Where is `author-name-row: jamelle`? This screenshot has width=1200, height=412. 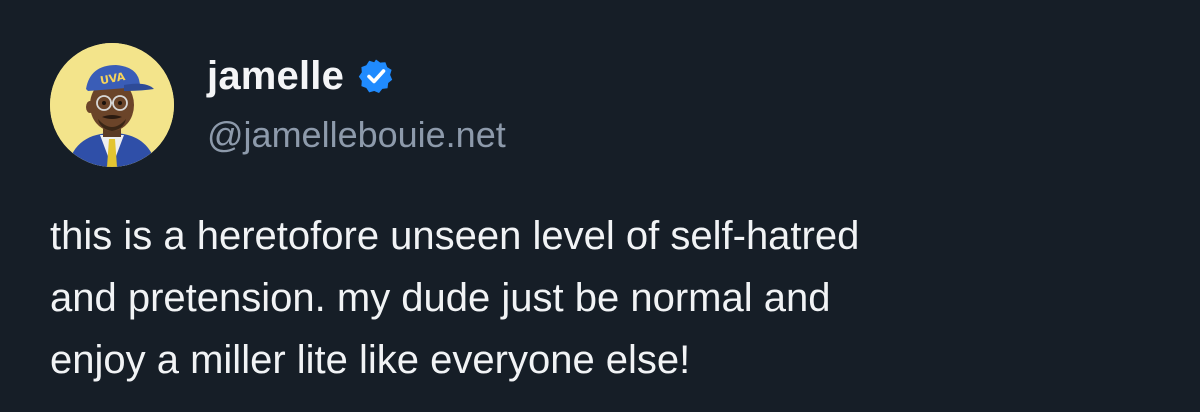 author-name-row: jamelle is located at coordinates (300, 76).